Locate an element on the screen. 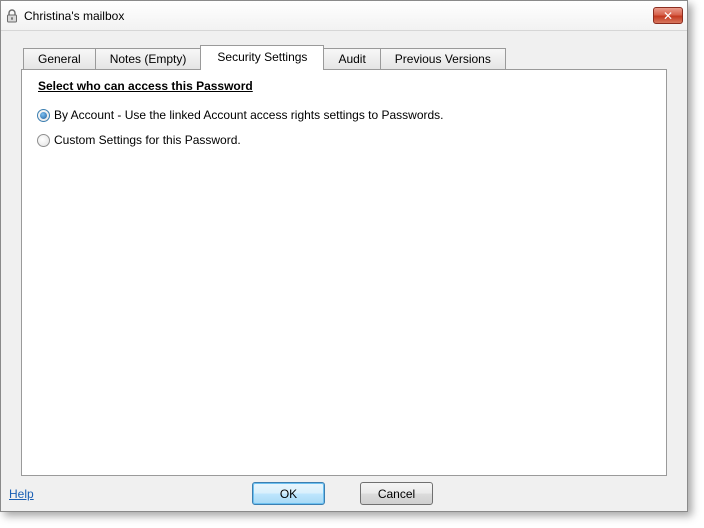  close-button: ✕ is located at coordinates (668, 15).